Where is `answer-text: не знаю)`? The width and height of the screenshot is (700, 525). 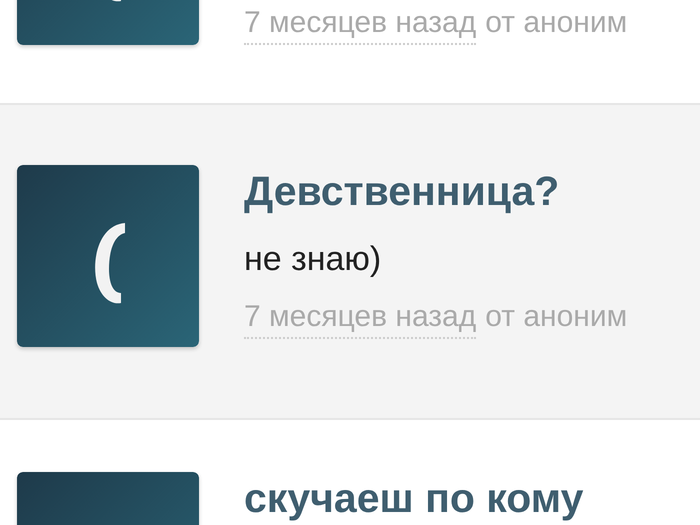
answer-text: не знаю) is located at coordinates (313, 259).